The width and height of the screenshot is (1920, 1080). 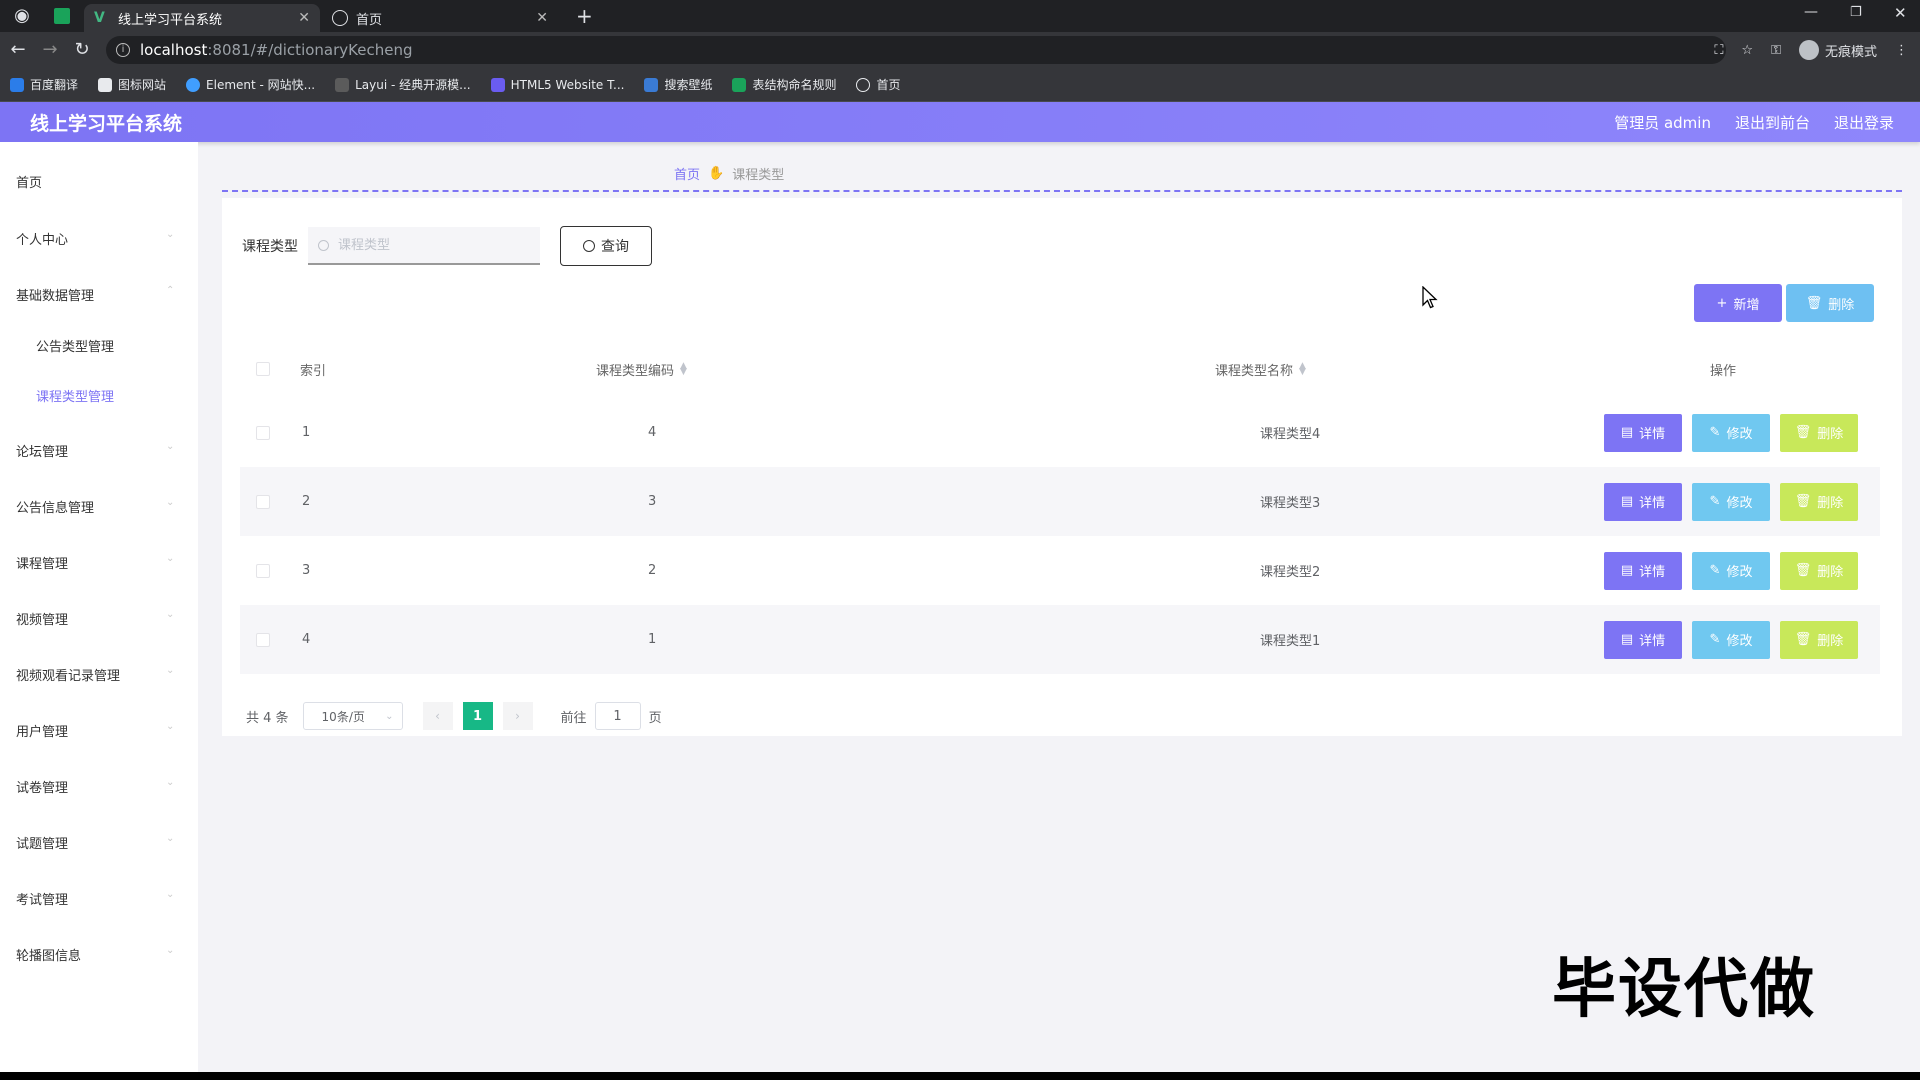 I want to click on tab-title: 线上学习平台系统, so click(x=170, y=20).